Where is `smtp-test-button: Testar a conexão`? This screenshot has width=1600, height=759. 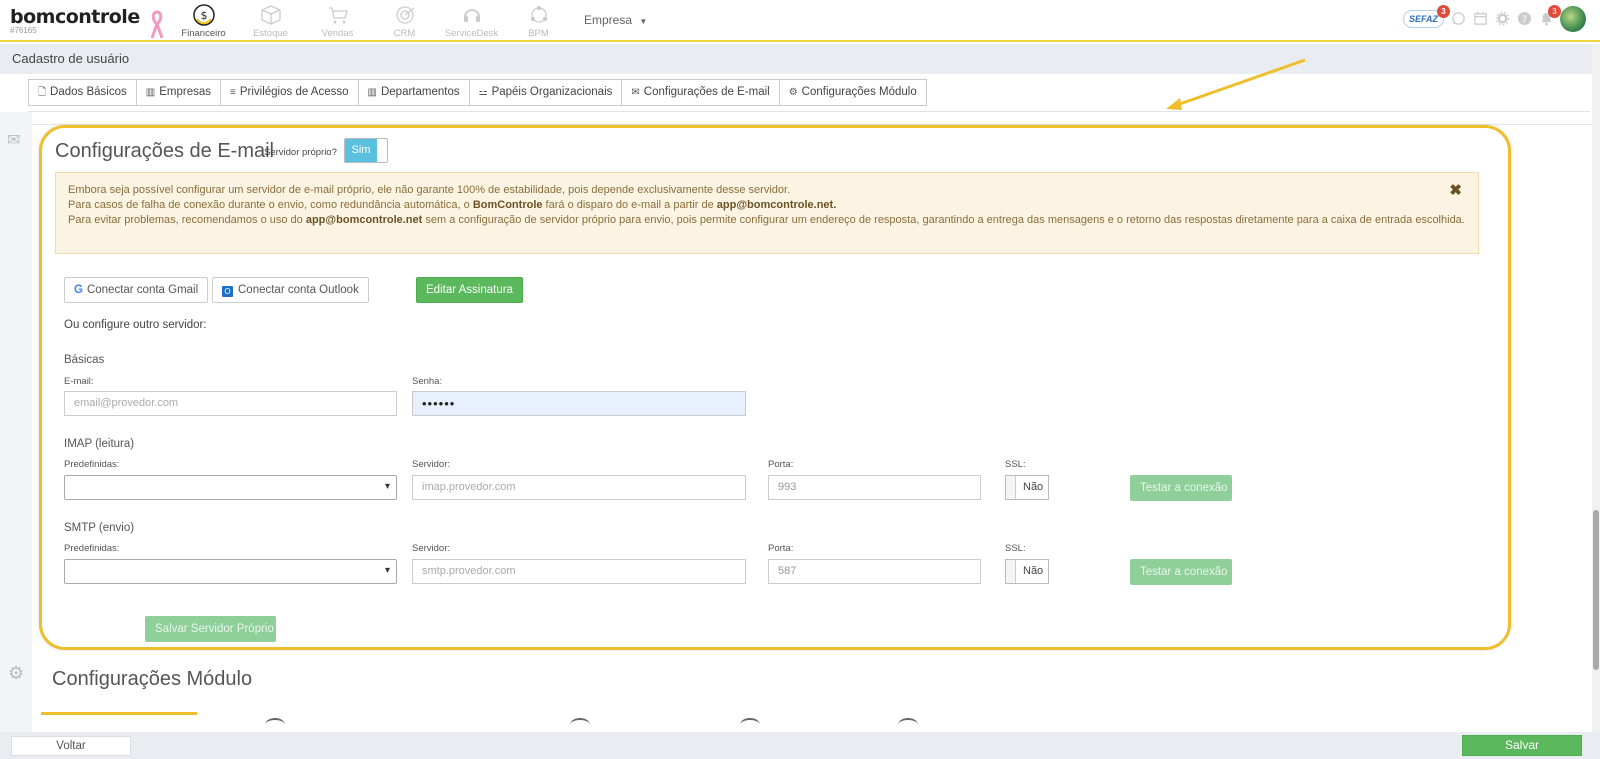 smtp-test-button: Testar a conexão is located at coordinates (1181, 572).